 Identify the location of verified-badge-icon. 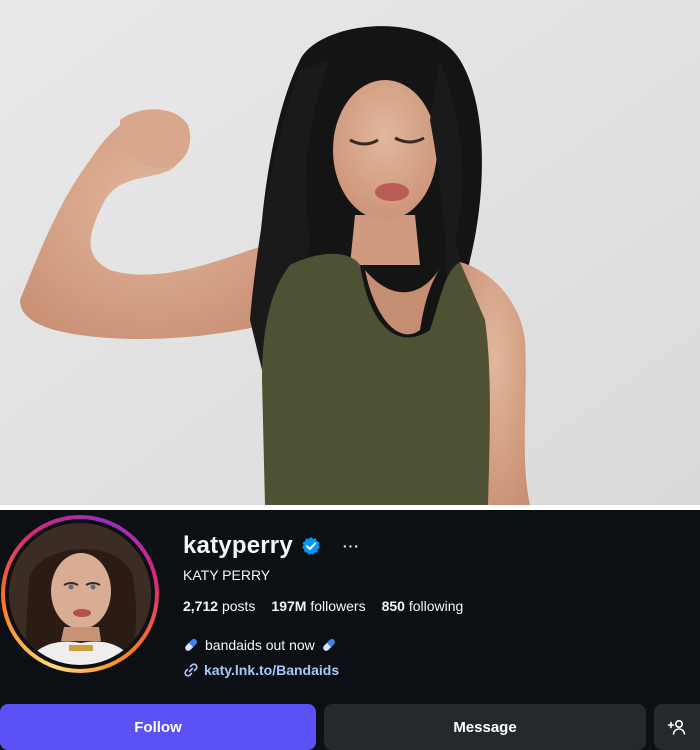
(310, 546).